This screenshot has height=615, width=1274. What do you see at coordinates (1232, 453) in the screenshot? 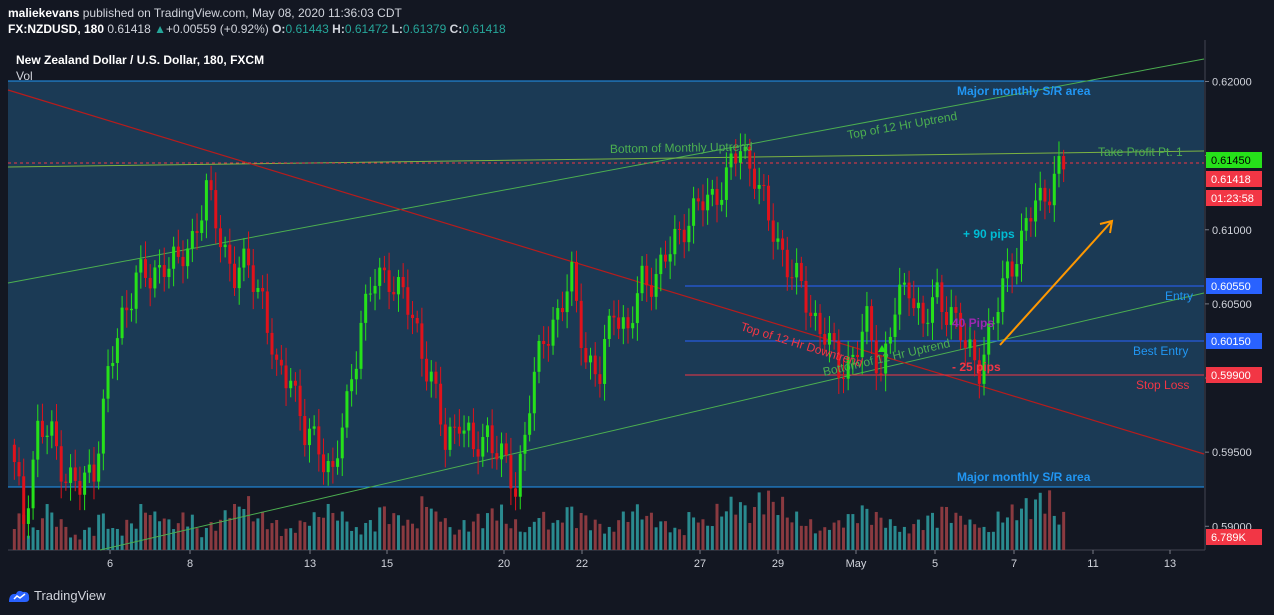
I see `price-tick-label: 0.59500` at bounding box center [1232, 453].